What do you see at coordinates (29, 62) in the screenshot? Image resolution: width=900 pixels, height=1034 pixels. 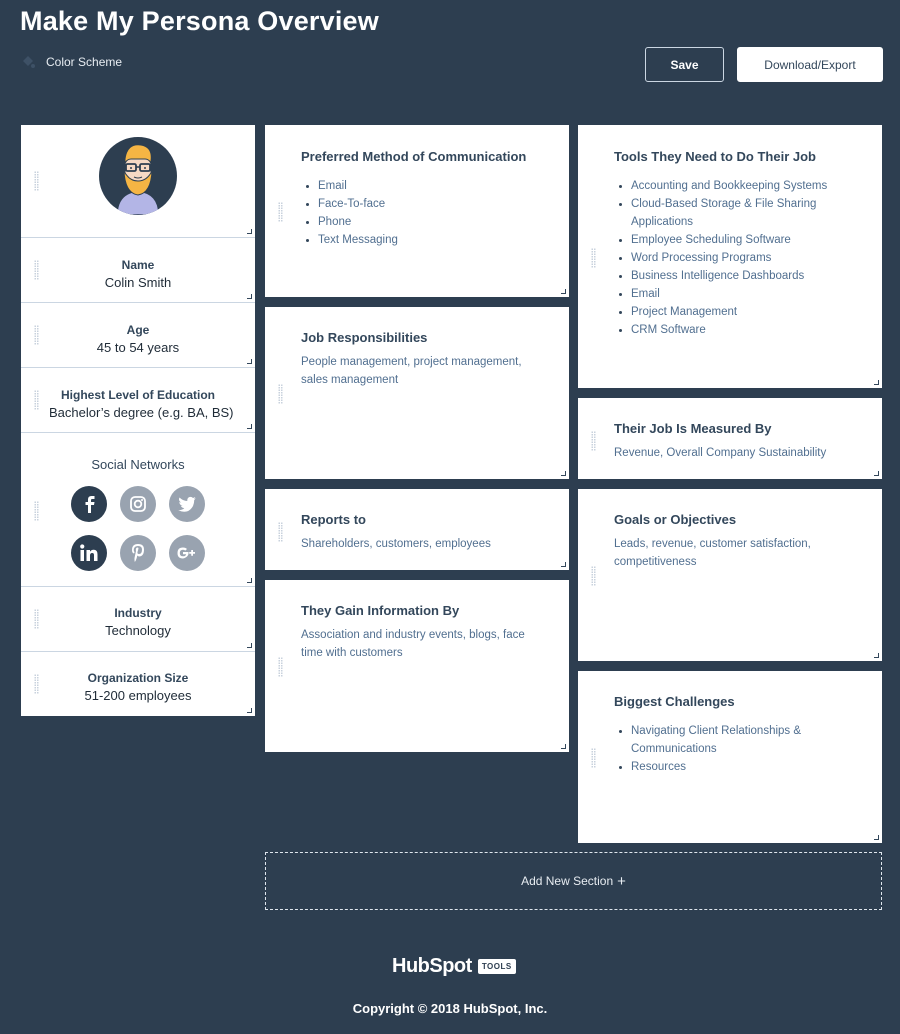 I see `paint-bucket-icon` at bounding box center [29, 62].